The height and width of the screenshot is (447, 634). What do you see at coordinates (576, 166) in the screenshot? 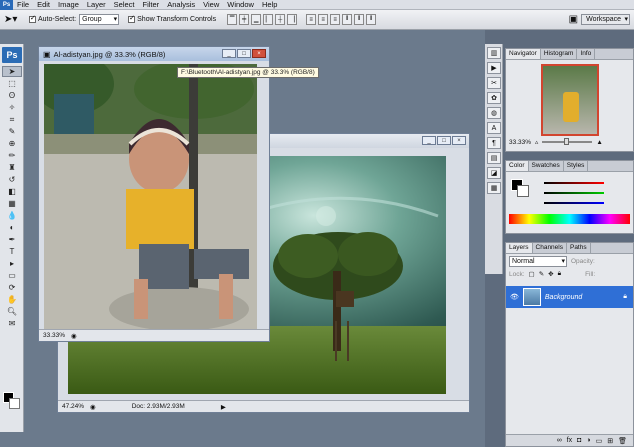
I see `tab-styles: Styles` at bounding box center [576, 166].